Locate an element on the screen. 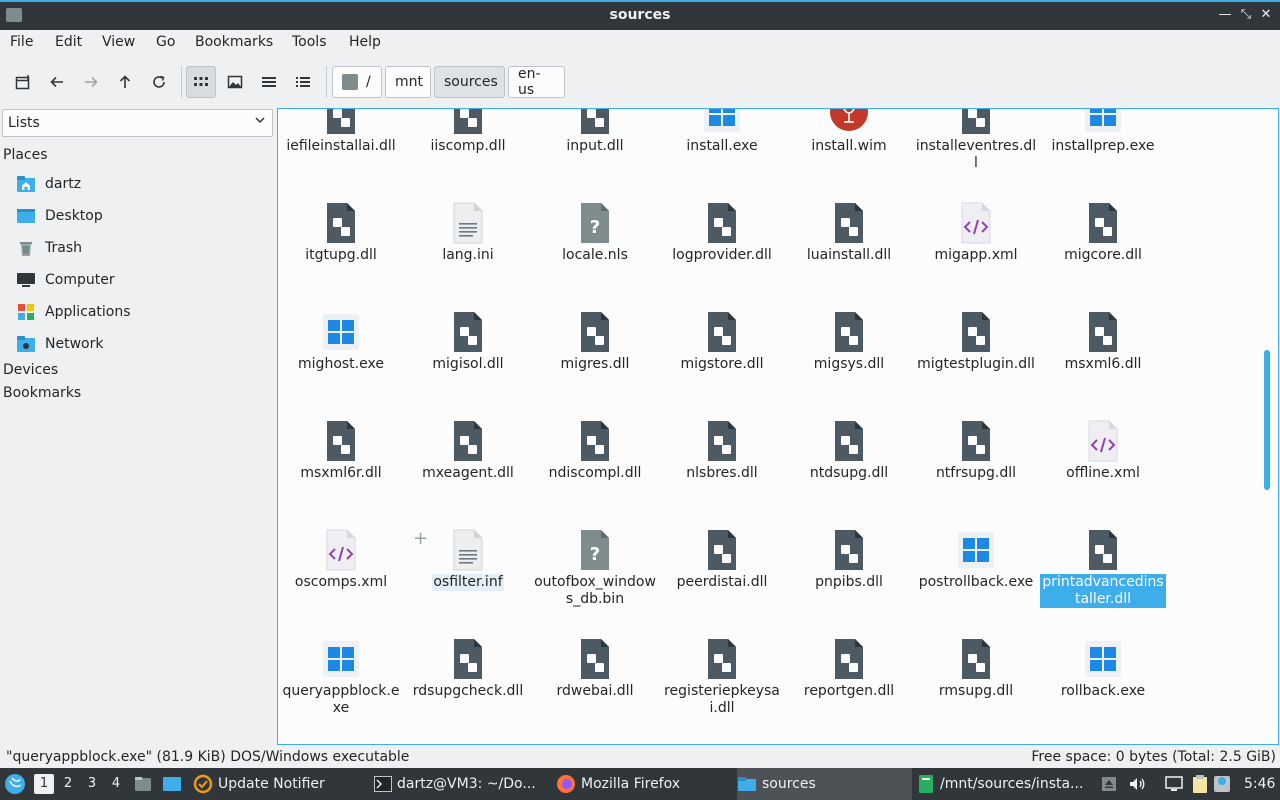  file-item: peerdistai.dll is located at coordinates (722, 559).